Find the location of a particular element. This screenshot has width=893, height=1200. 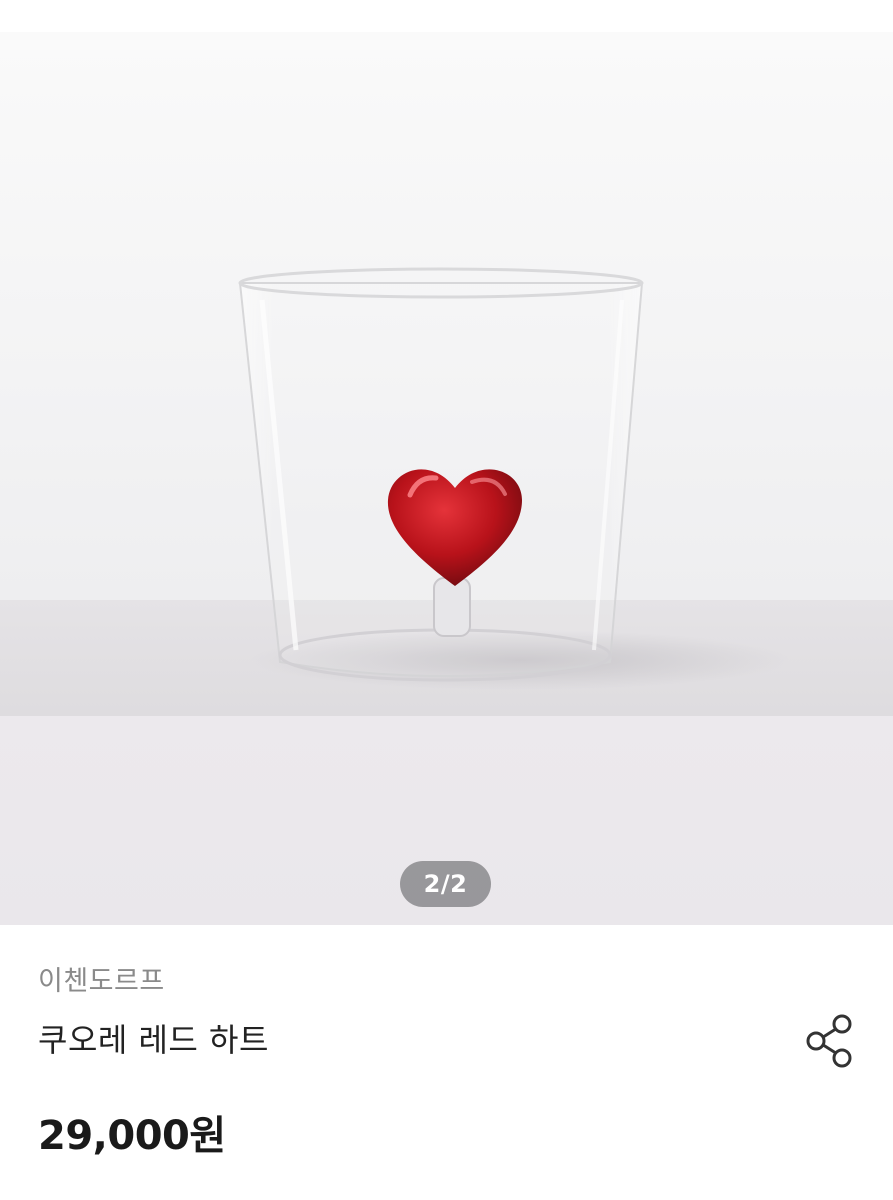

brand-name: 이첸도르프 is located at coordinates (101, 978).